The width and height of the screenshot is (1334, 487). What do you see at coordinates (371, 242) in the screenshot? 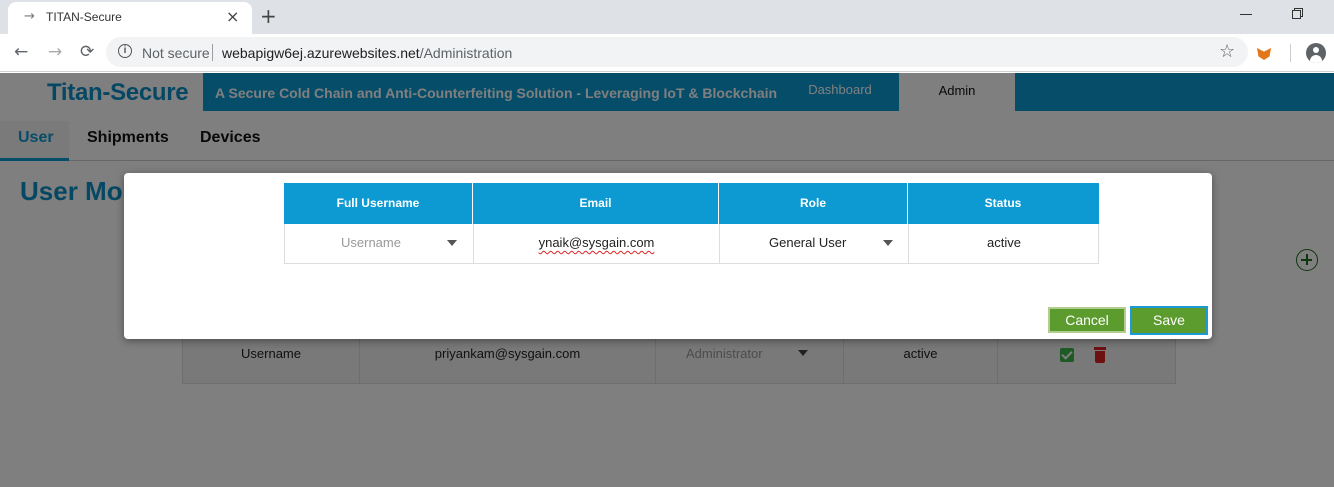
I see `username-select-value: Username` at bounding box center [371, 242].